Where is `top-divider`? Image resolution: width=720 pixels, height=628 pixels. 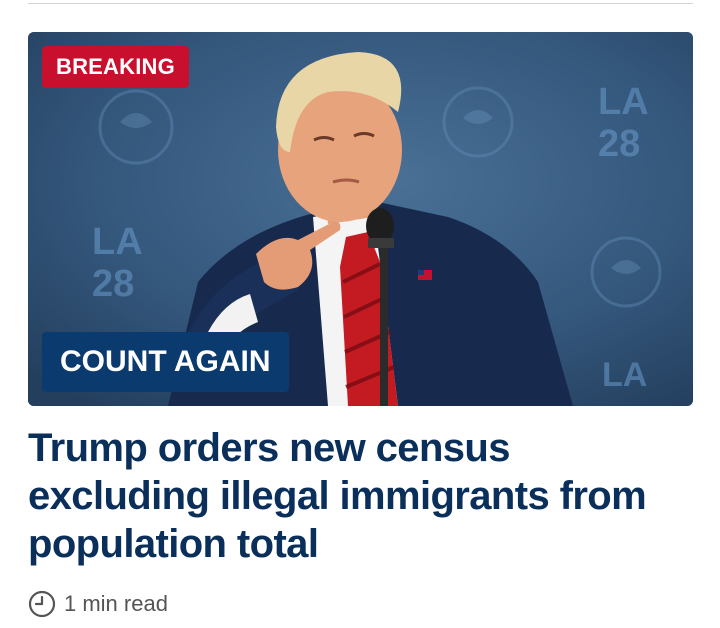 top-divider is located at coordinates (360, 3).